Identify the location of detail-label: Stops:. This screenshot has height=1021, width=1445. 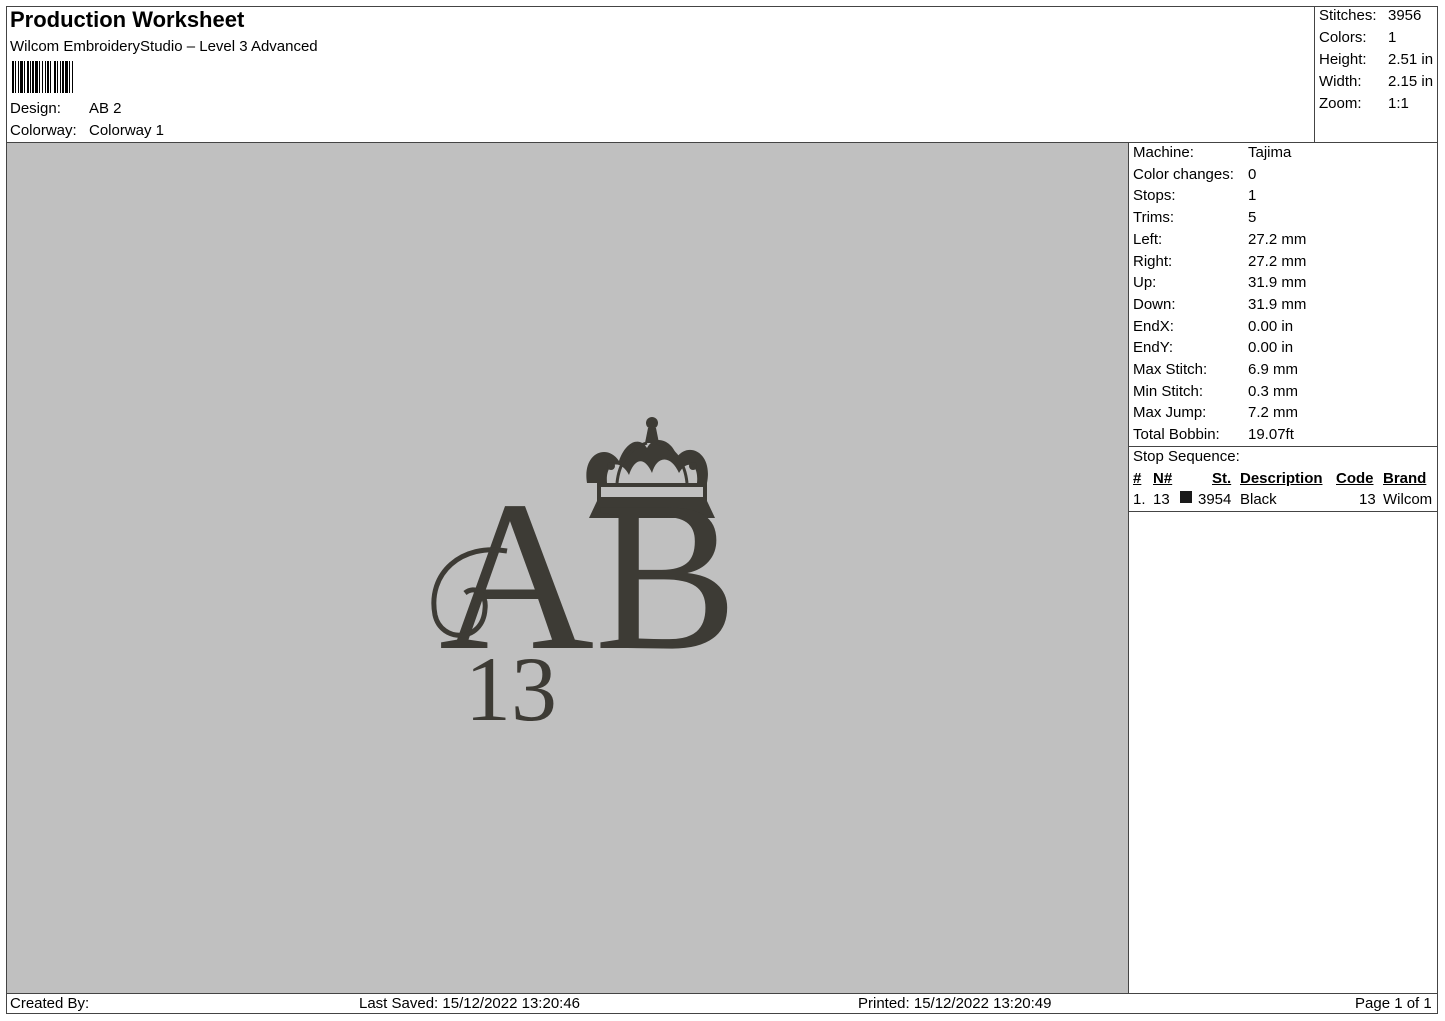
(1154, 196).